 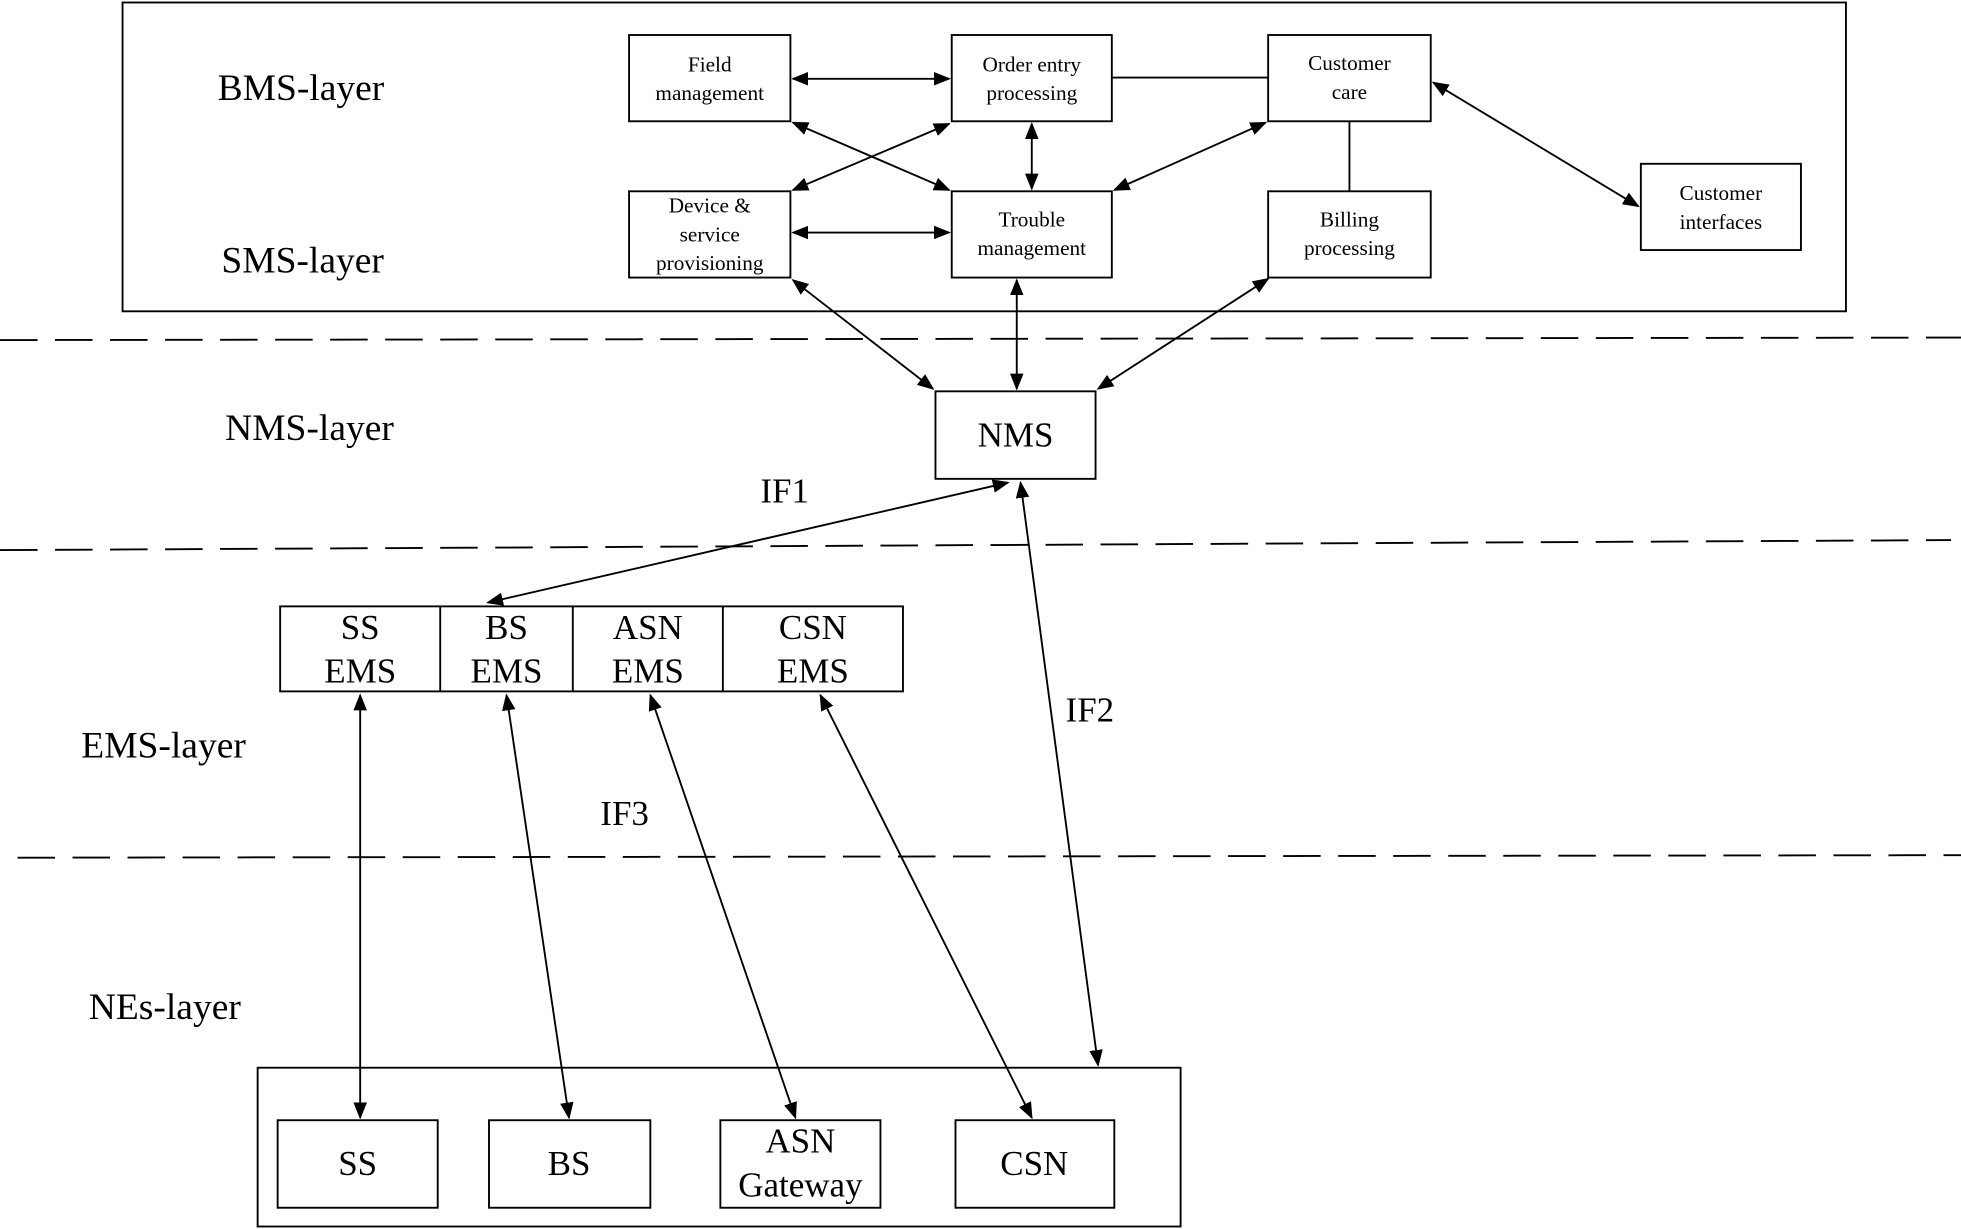 I want to click on svg-text: Gateway, so click(x=800, y=1184).